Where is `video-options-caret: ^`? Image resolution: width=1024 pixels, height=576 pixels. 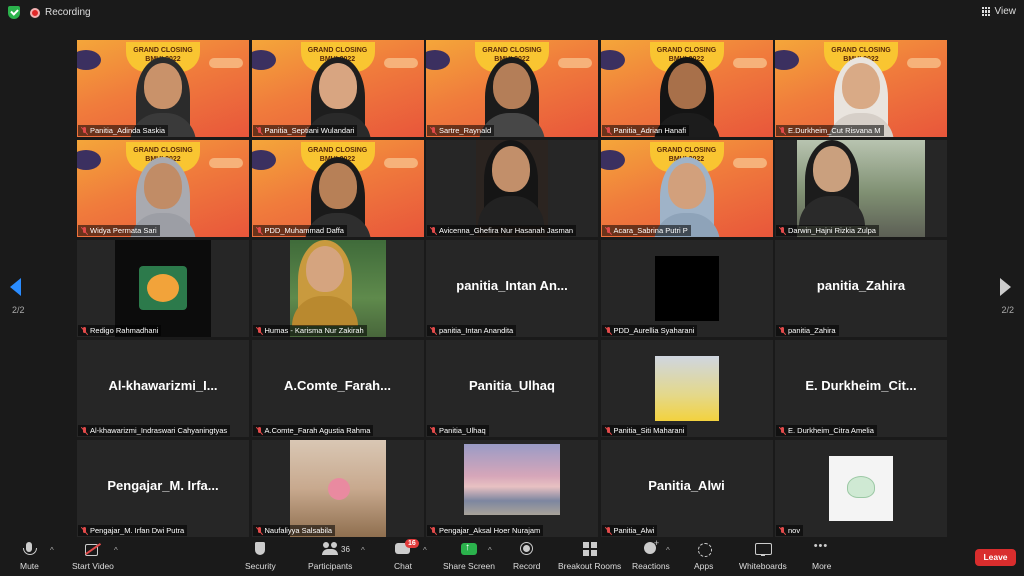 video-options-caret: ^ is located at coordinates (116, 550).